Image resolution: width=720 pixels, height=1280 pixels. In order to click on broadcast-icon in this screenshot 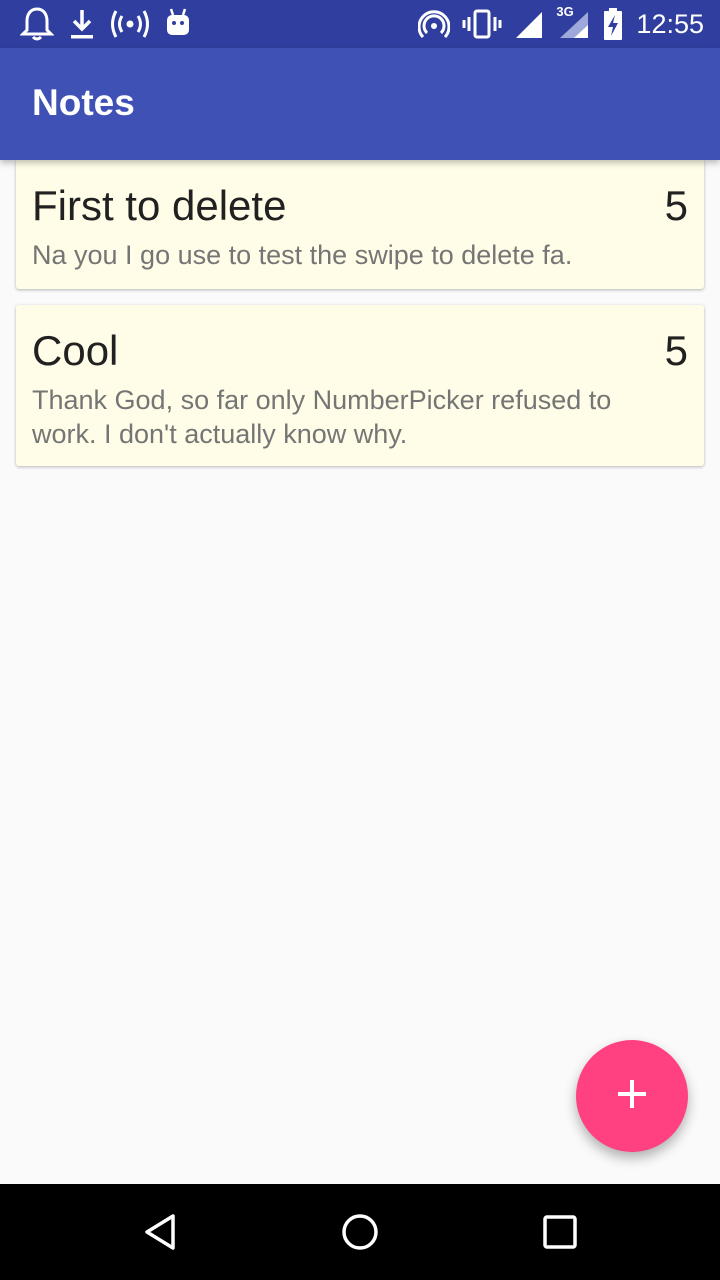, I will do `click(130, 24)`.